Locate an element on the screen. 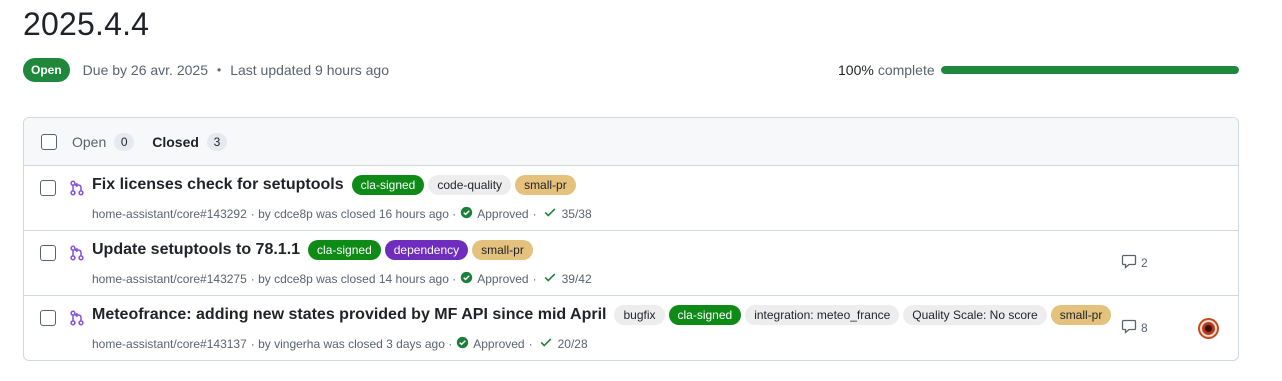 Image resolution: width=1282 pixels, height=381 pixels. tab-closed-label: Closed is located at coordinates (175, 141).